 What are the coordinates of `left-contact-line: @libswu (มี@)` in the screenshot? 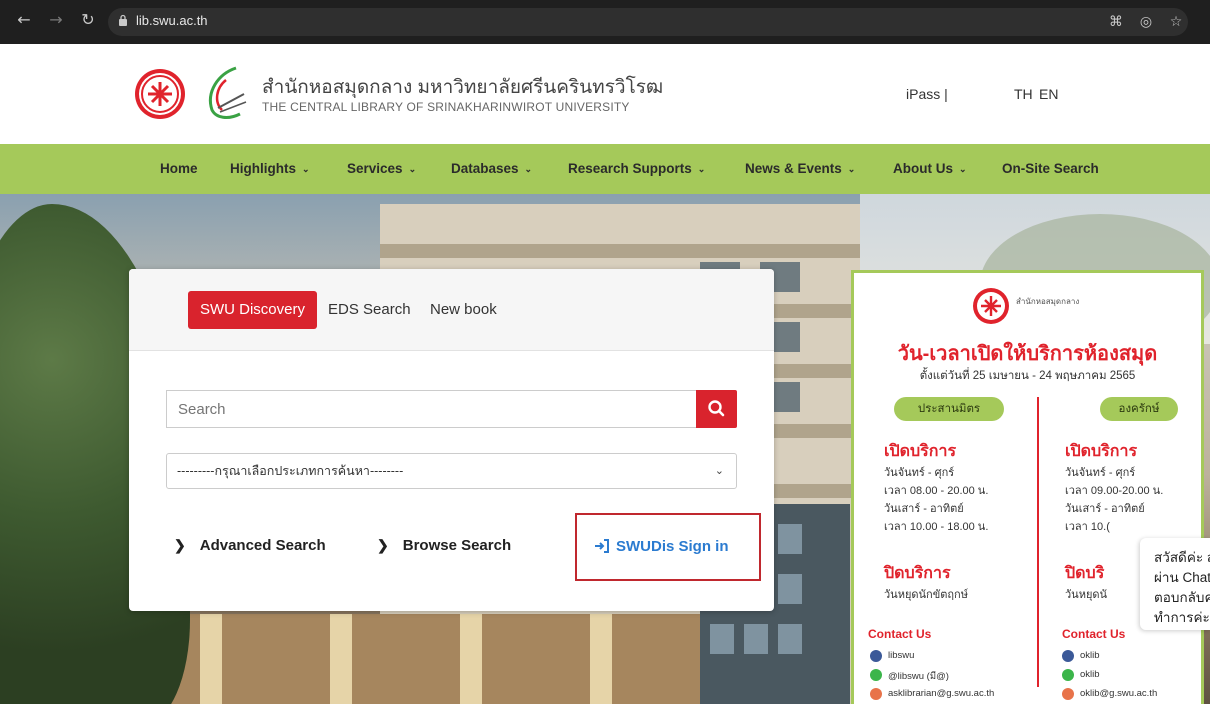 It's located at (918, 676).